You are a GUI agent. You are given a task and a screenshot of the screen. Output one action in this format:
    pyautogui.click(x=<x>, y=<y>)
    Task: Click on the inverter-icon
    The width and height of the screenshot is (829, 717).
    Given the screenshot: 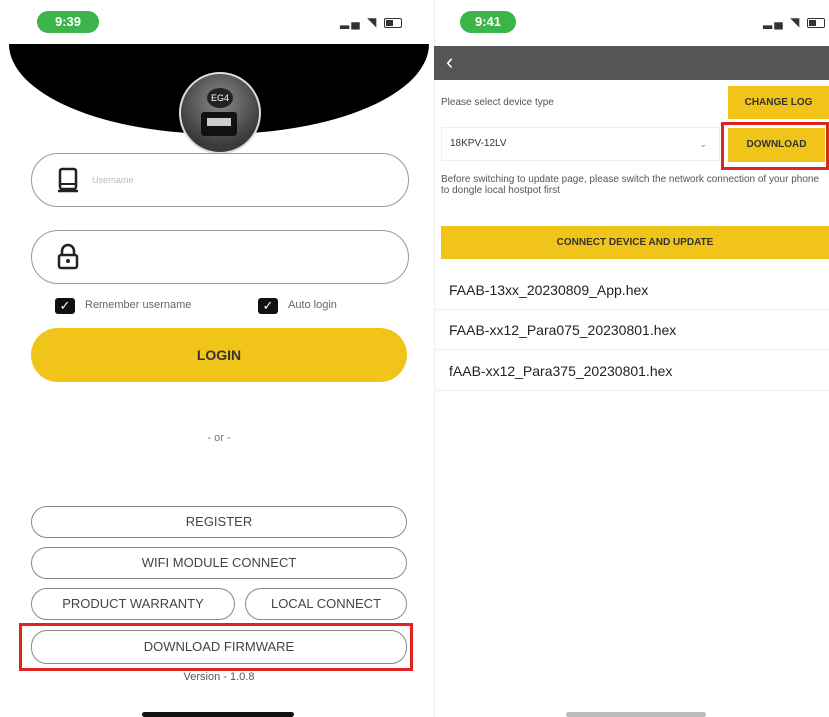 What is the action you would take?
    pyautogui.click(x=219, y=124)
    